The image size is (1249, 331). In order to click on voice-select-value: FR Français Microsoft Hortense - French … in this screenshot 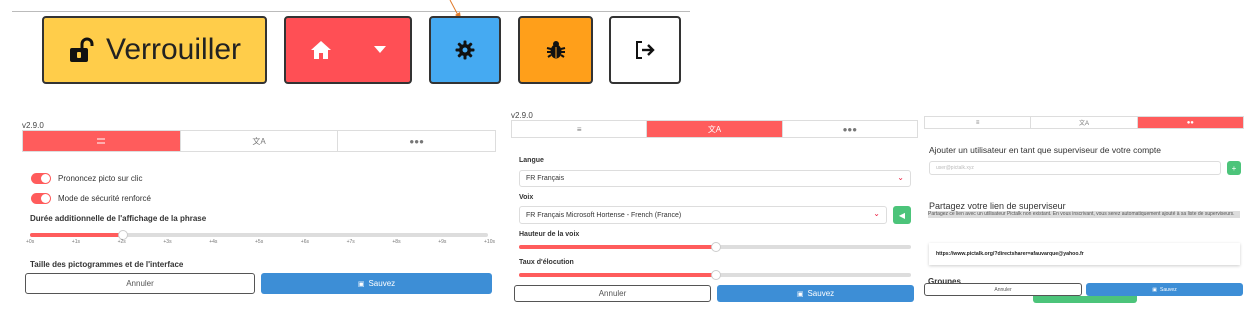, I will do `click(604, 215)`.